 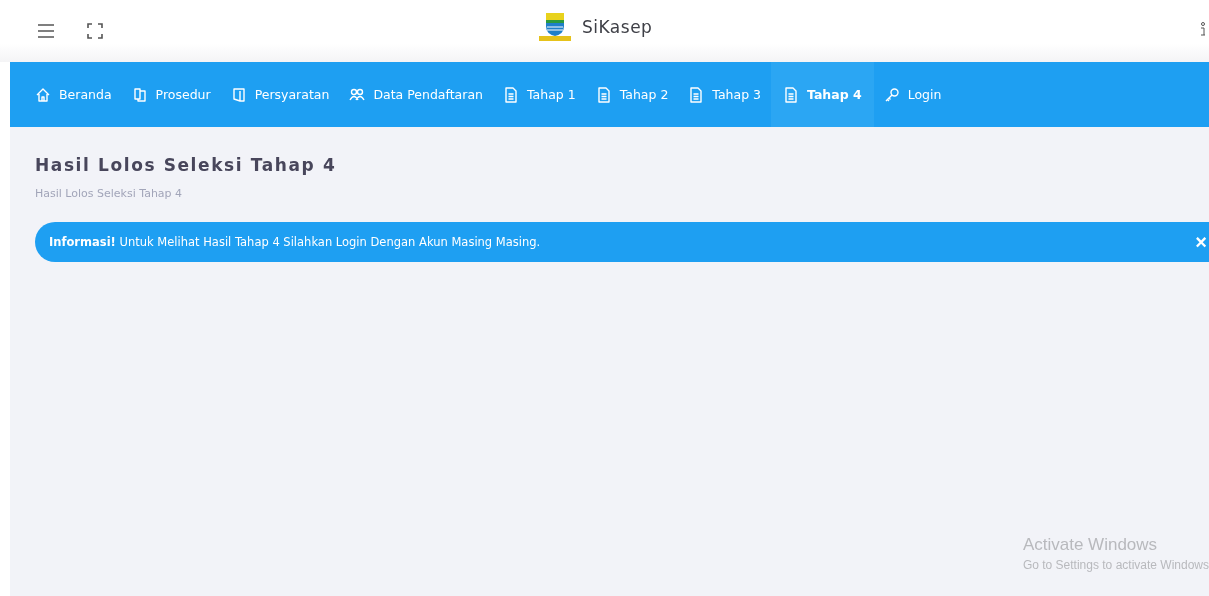 What do you see at coordinates (912, 94) in the screenshot?
I see `nav-tab: Login` at bounding box center [912, 94].